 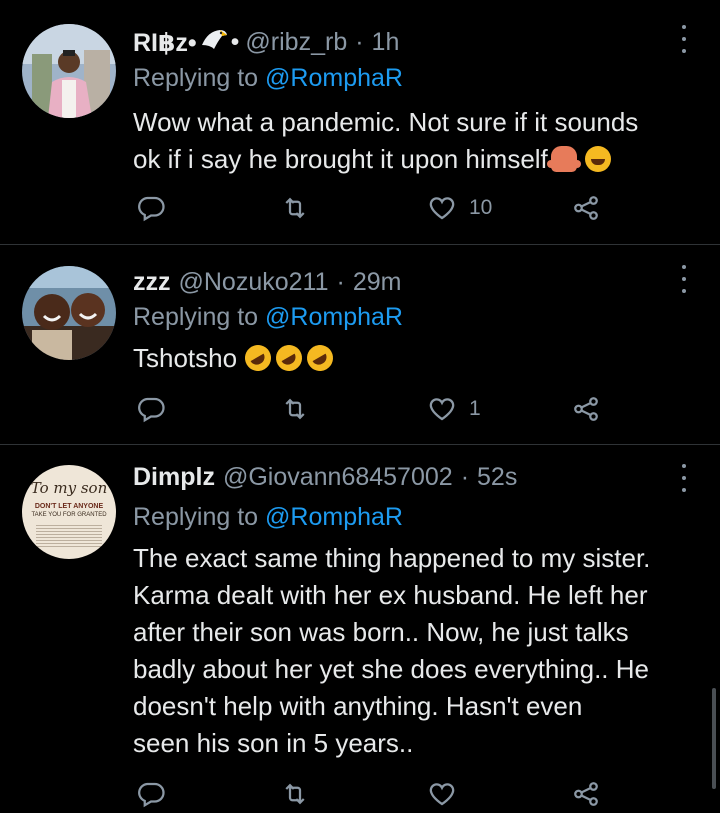 What do you see at coordinates (69, 506) in the screenshot?
I see `avatar-caption-1: DON'T LET ANYONE` at bounding box center [69, 506].